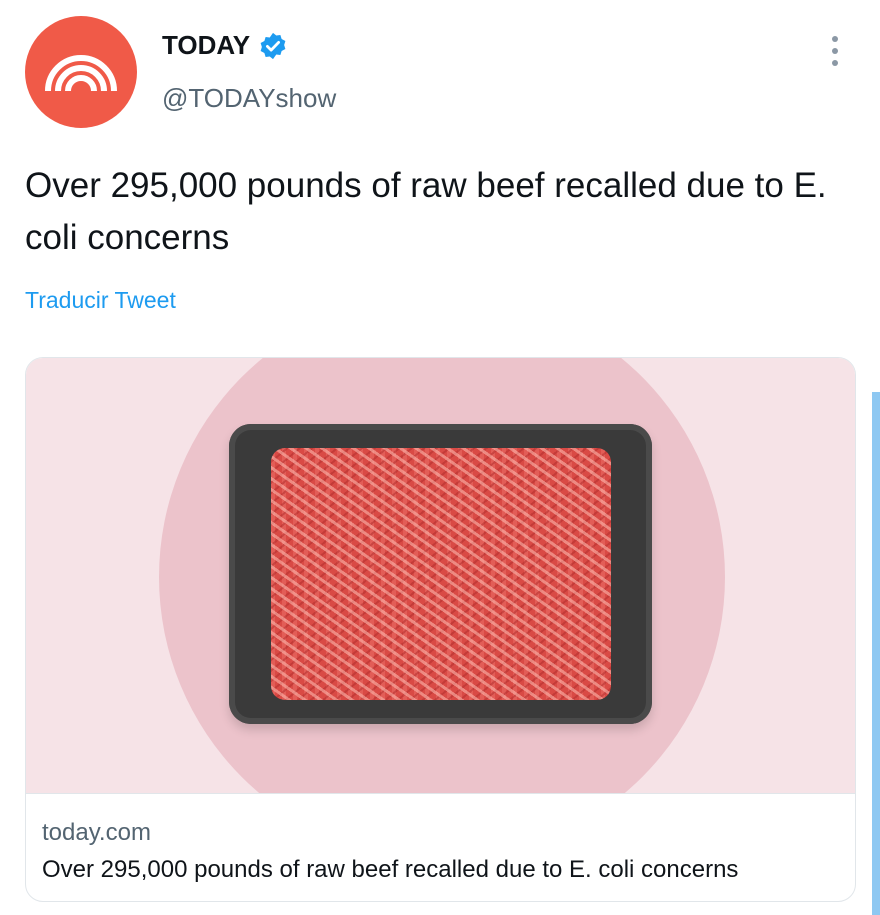 This screenshot has height=915, width=880. I want to click on display-name: TODAY, so click(206, 45).